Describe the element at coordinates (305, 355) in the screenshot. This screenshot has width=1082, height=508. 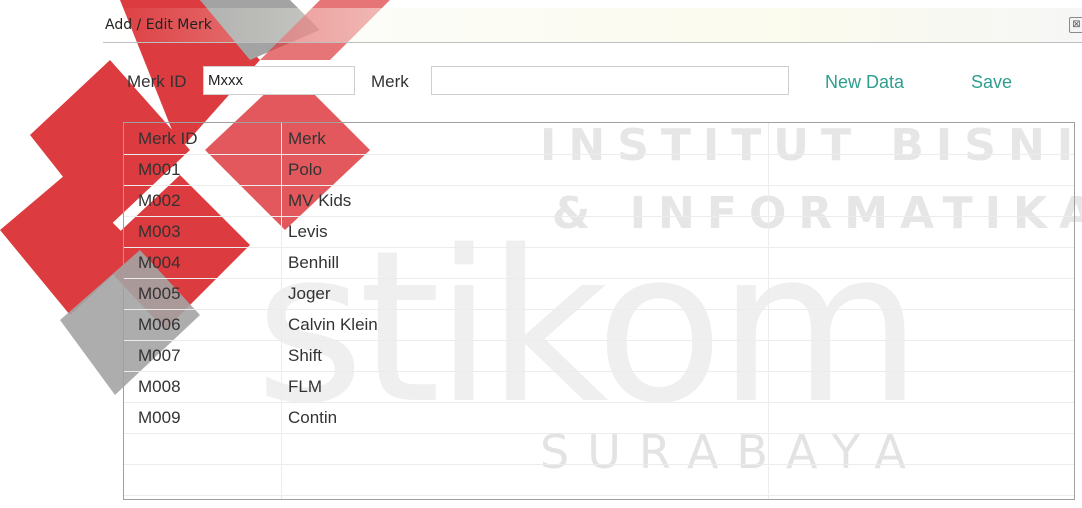
I see `cell-merk: Shift` at that location.